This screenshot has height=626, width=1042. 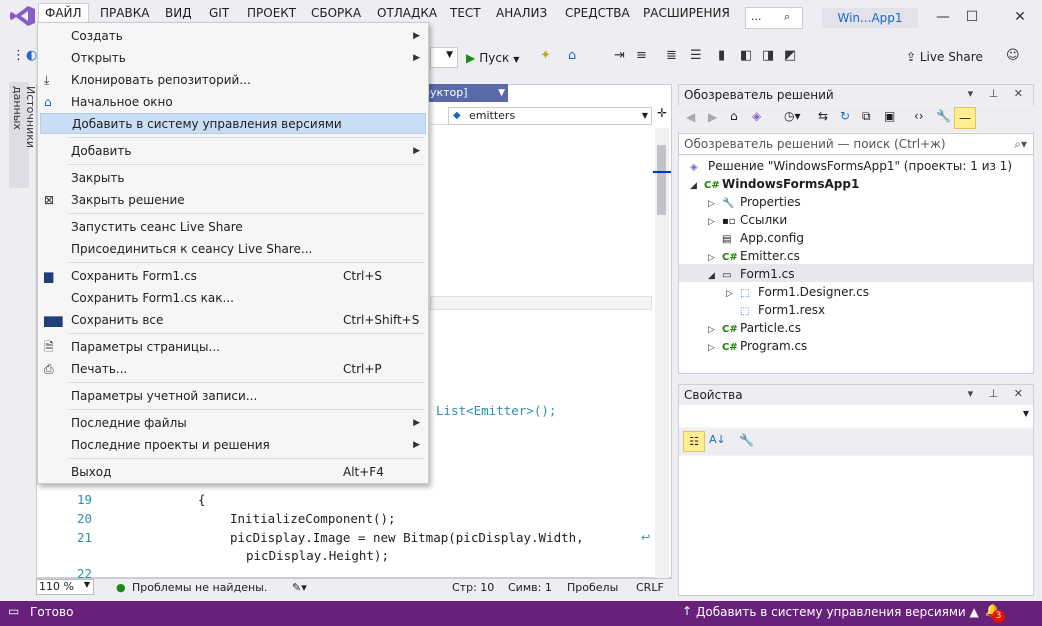 I want to click on solution-search-input: Обозреватель решений — поиск (Ctrl+ж) ⌕▾, so click(x=856, y=144).